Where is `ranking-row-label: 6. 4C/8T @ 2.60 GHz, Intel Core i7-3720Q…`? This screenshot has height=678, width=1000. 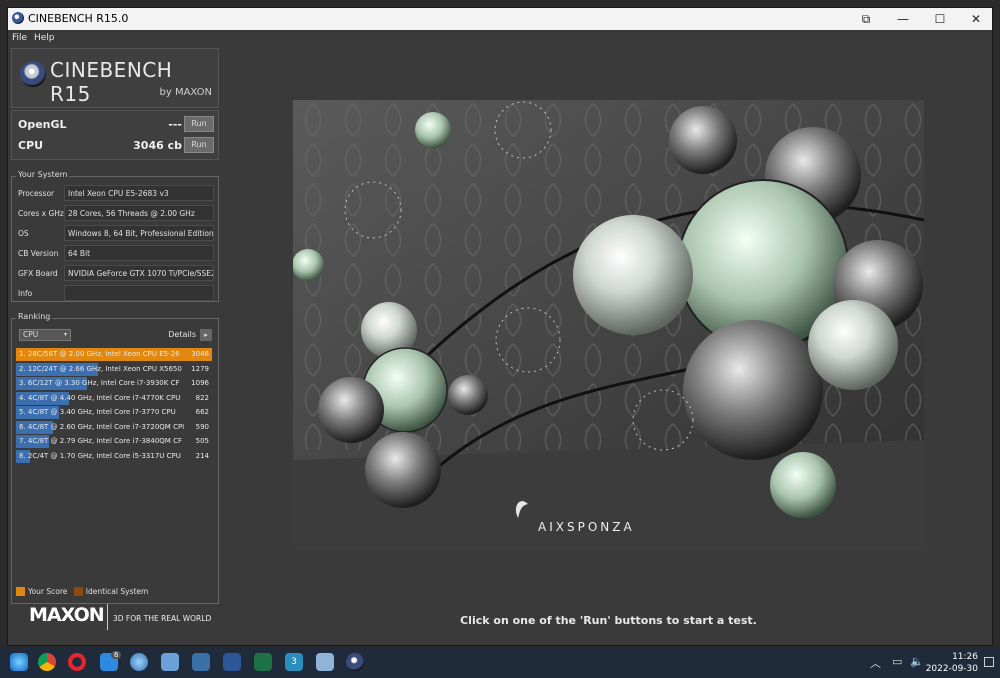 ranking-row-label: 6. 4C/8T @ 2.60 GHz, Intel Core i7-3720Q… is located at coordinates (102, 426).